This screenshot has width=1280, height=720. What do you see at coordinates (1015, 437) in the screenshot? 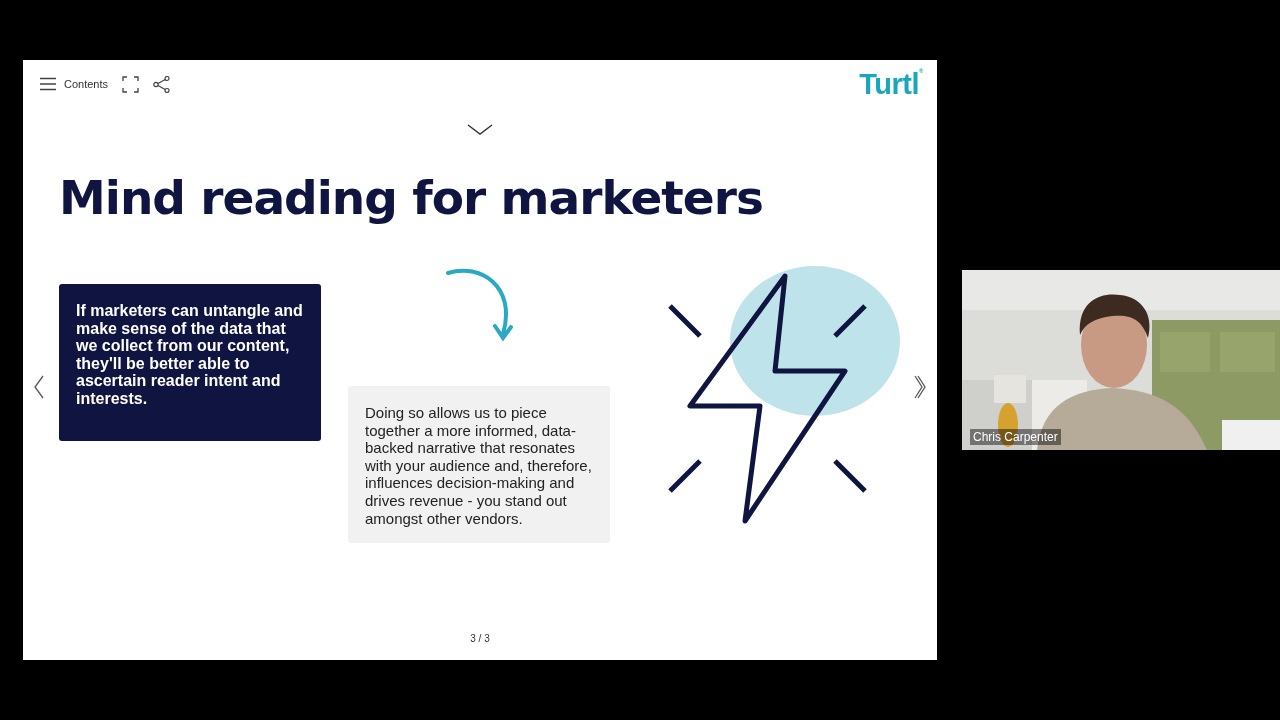
I see `participant-name: Chris Carpenter` at bounding box center [1015, 437].